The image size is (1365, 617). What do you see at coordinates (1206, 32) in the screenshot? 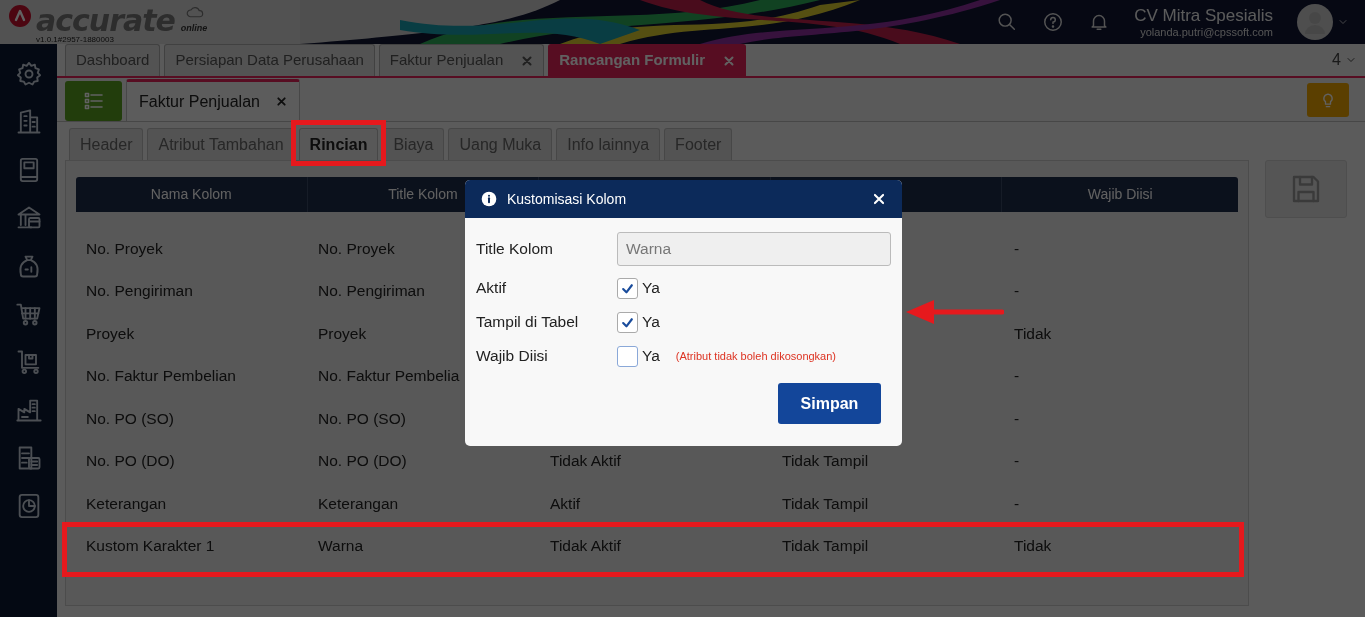
I see `user-email: yolanda.putri@cpssoft.com` at bounding box center [1206, 32].